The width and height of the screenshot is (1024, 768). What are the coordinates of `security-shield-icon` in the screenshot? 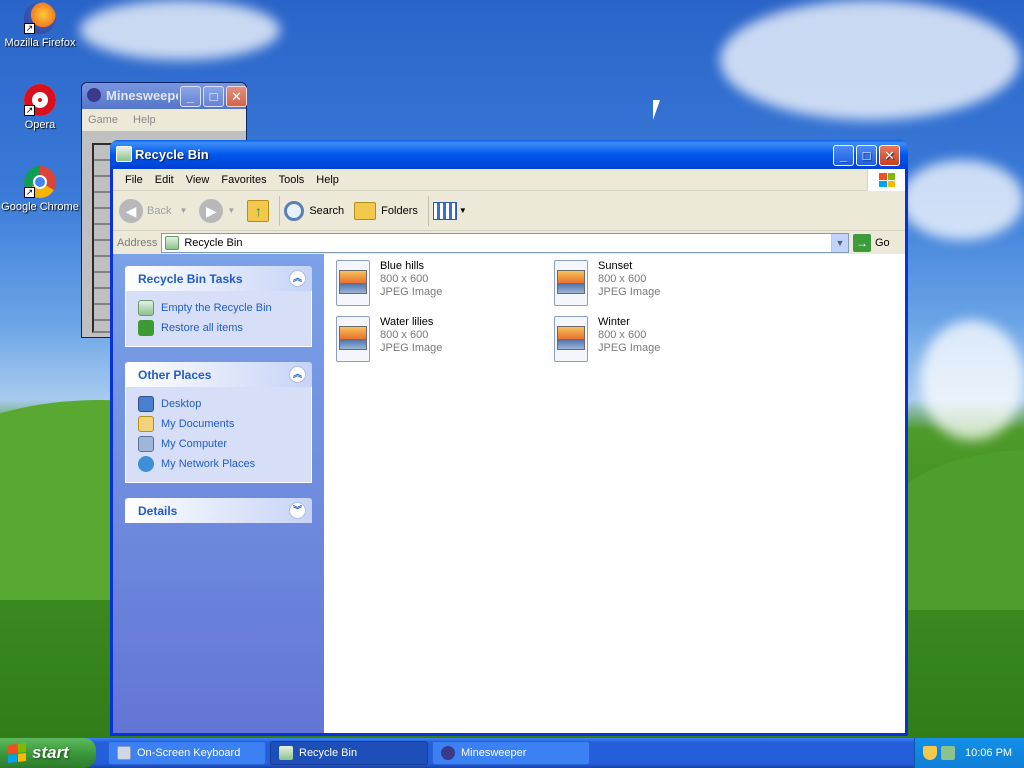 It's located at (930, 753).